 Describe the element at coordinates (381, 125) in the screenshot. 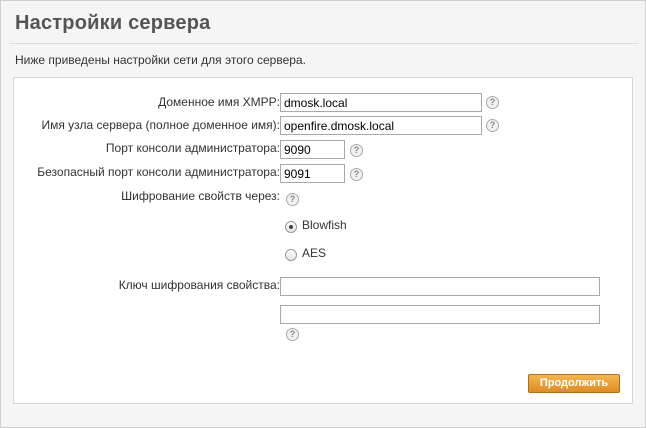

I see `server-hostname-input` at that location.